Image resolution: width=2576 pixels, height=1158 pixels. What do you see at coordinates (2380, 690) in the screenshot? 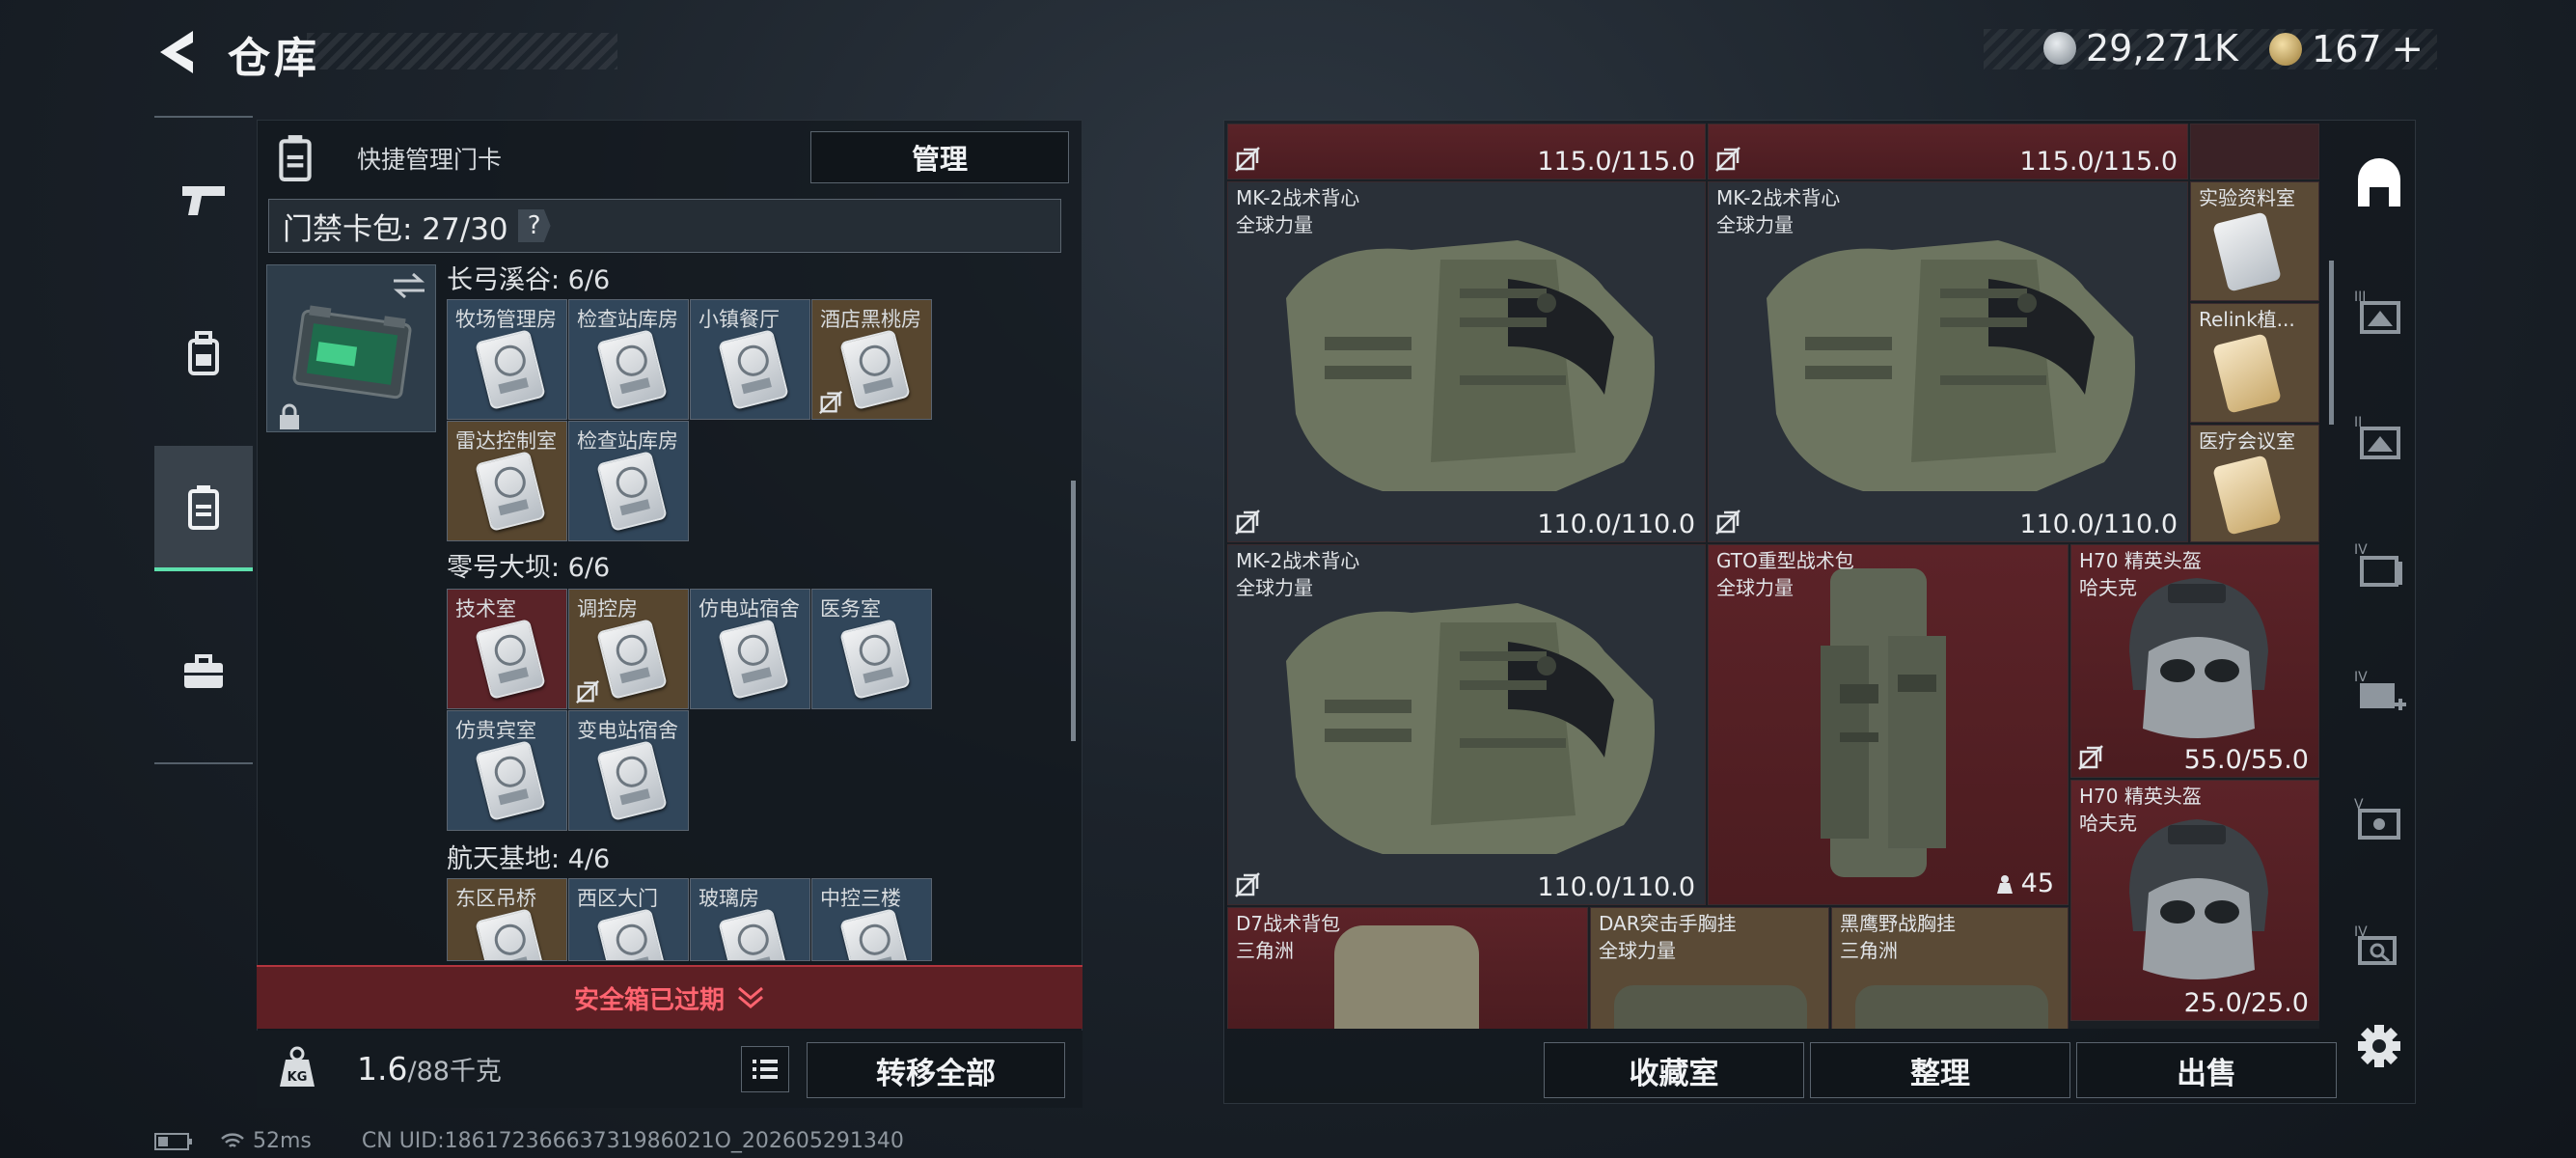
I see `storage-iv-add-icon: IV` at bounding box center [2380, 690].